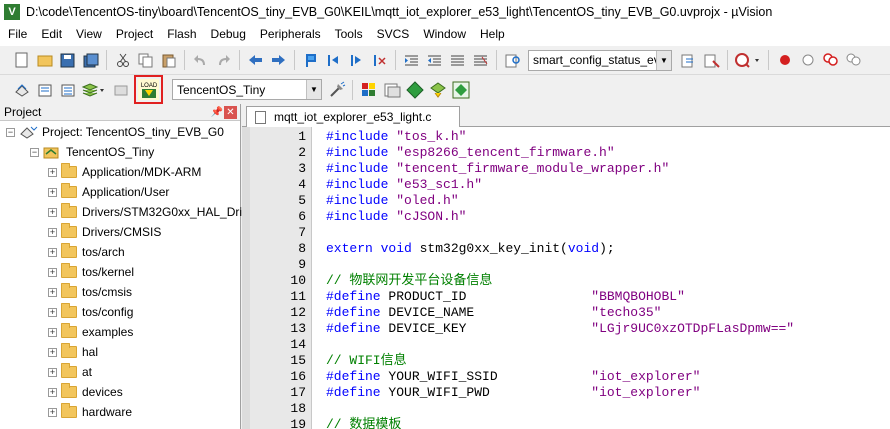  What do you see at coordinates (663, 60) in the screenshot?
I see `chevron-down-icon: ▼` at bounding box center [663, 60].